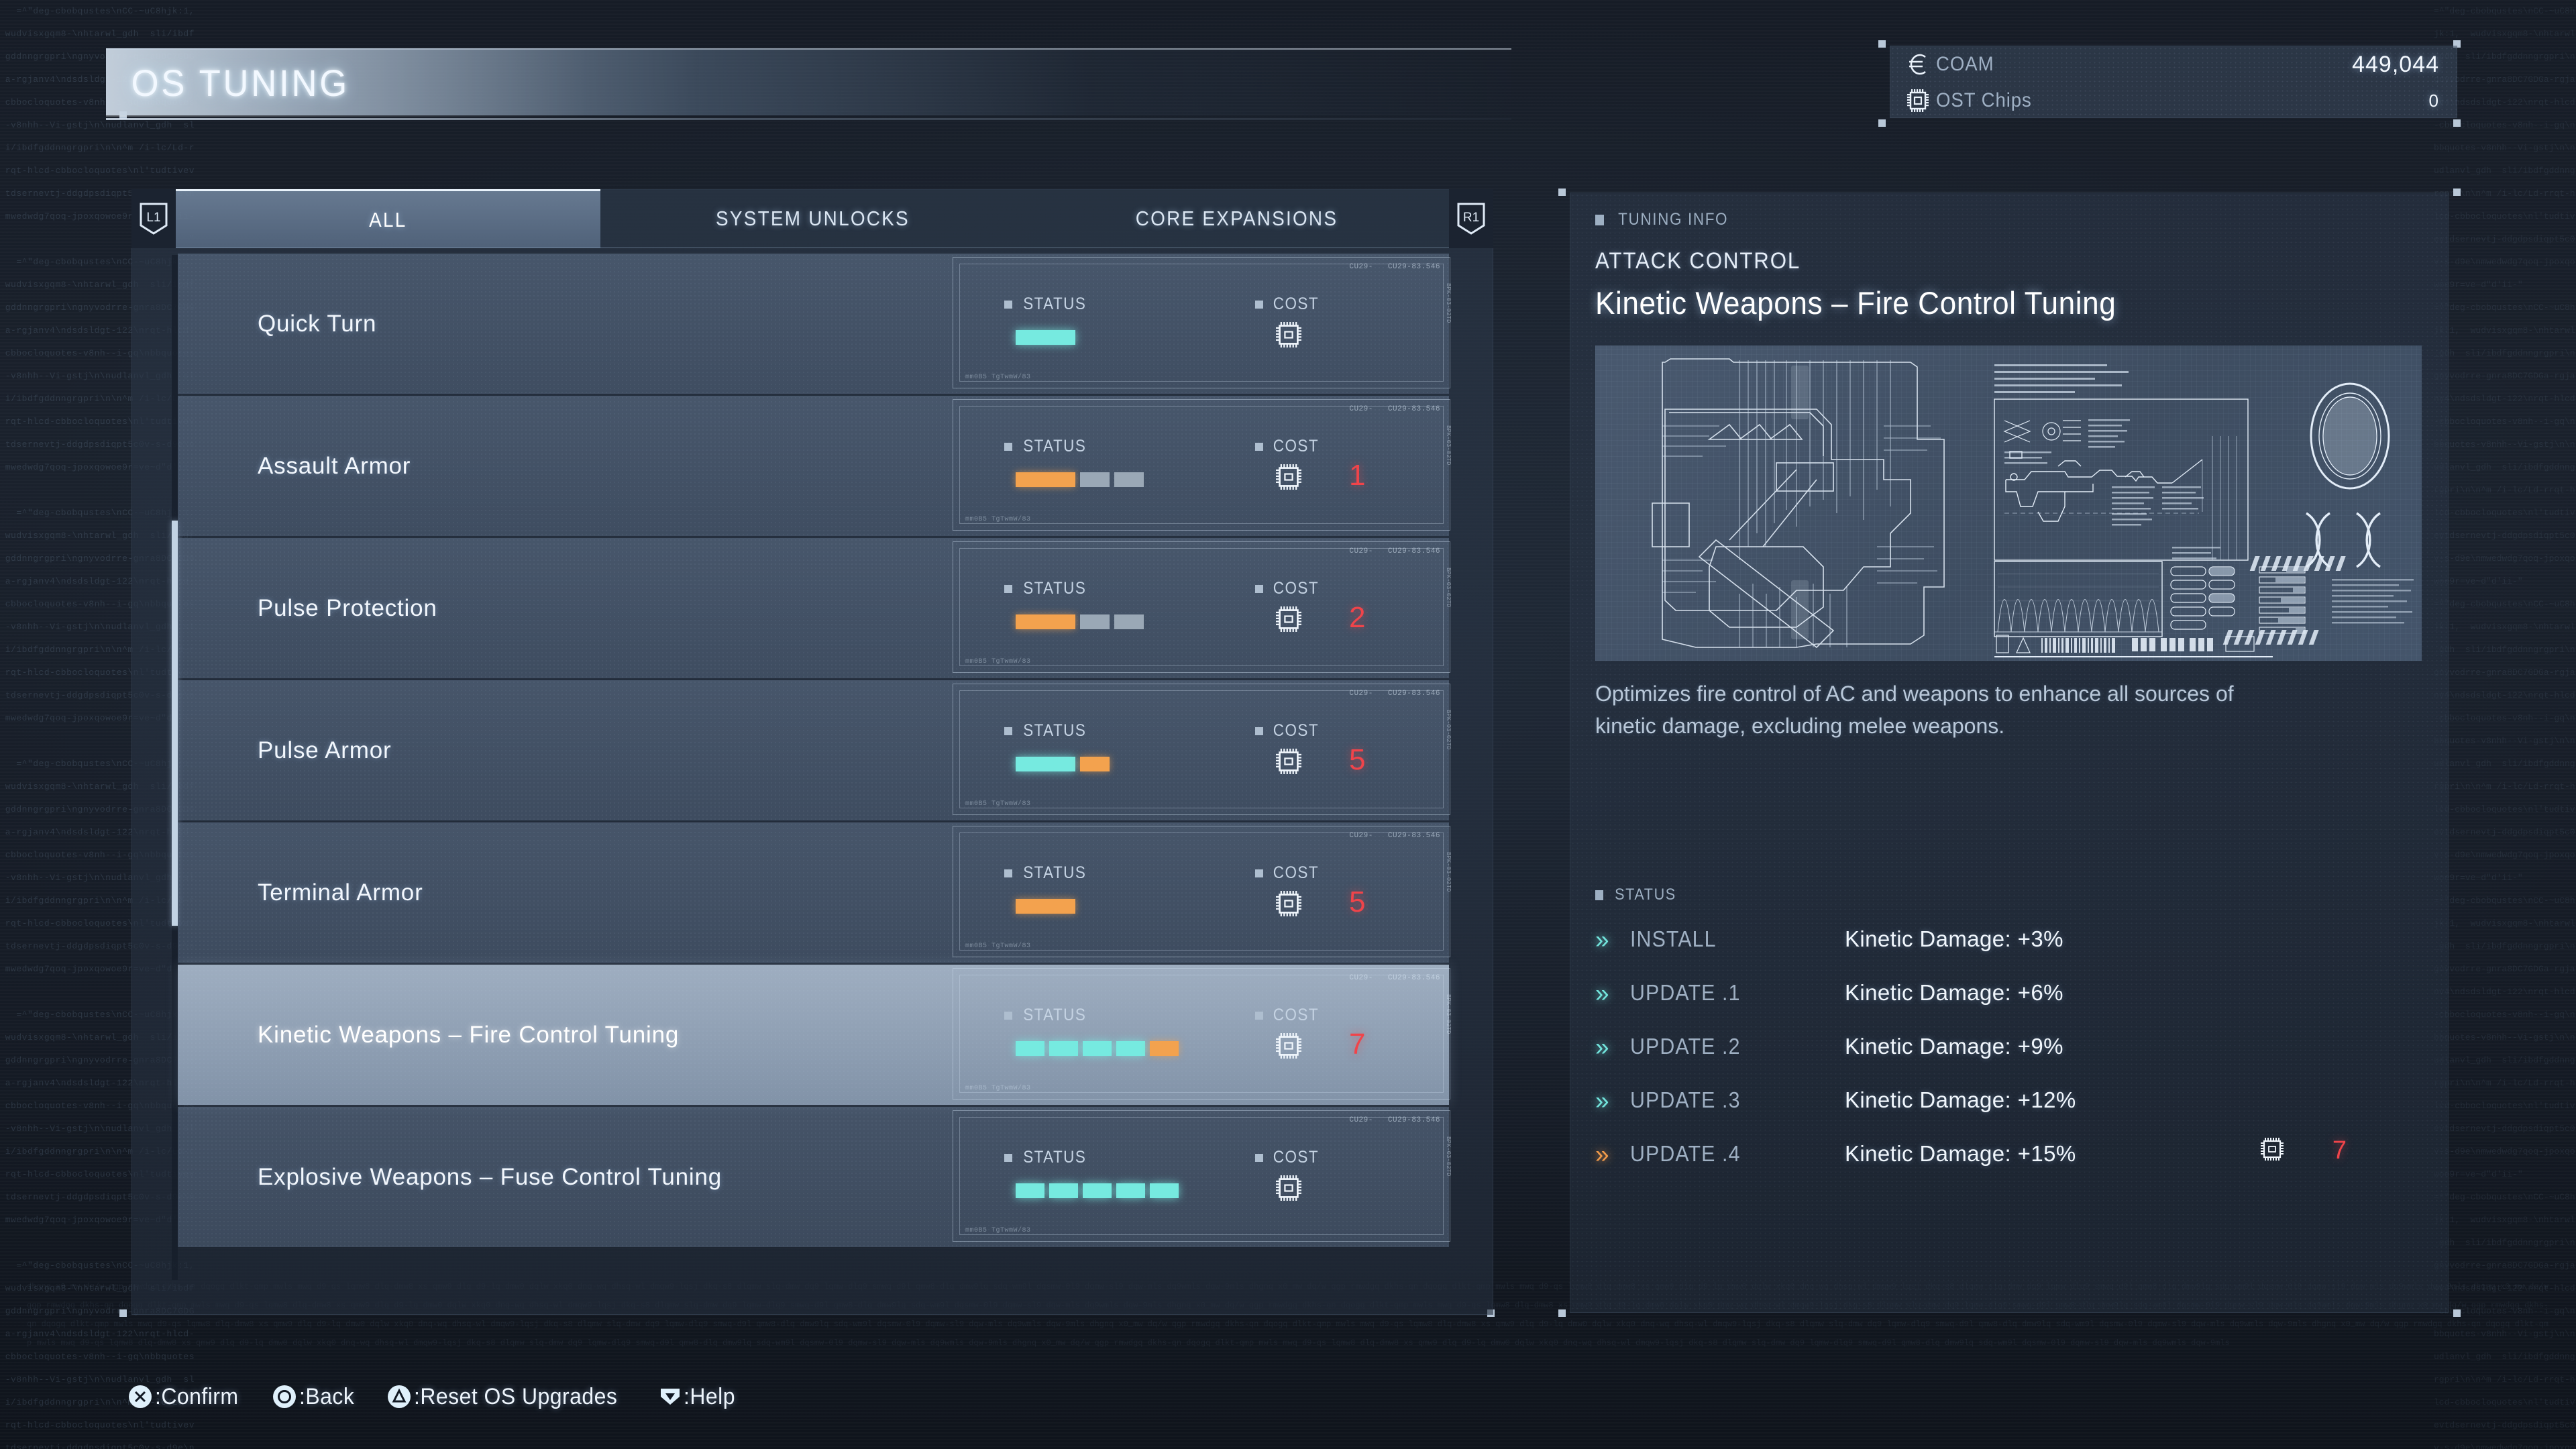  What do you see at coordinates (808, 119) in the screenshot?
I see `title-underline` at bounding box center [808, 119].